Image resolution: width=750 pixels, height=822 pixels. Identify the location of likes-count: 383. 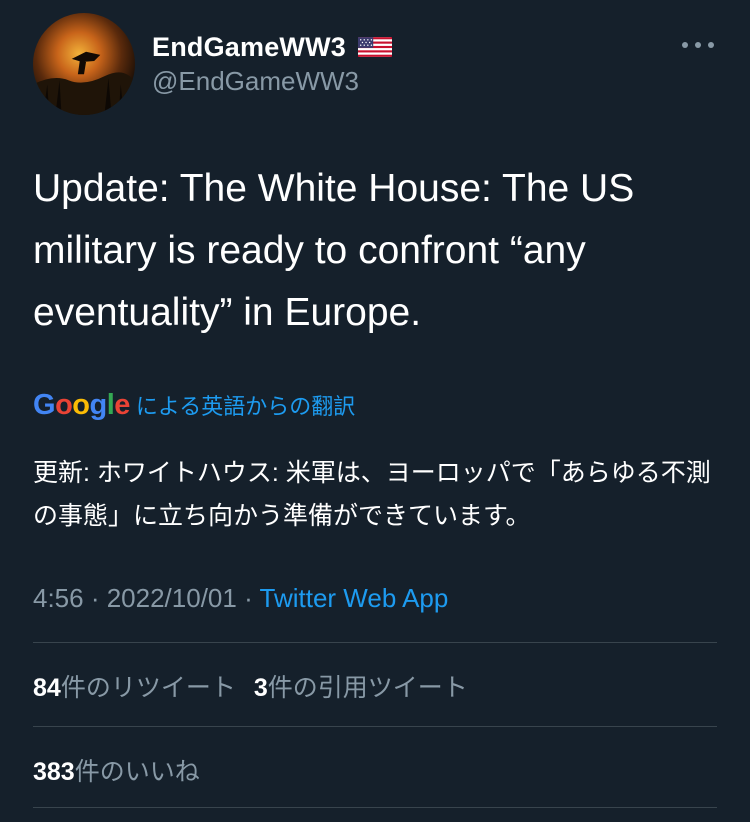
(54, 772).